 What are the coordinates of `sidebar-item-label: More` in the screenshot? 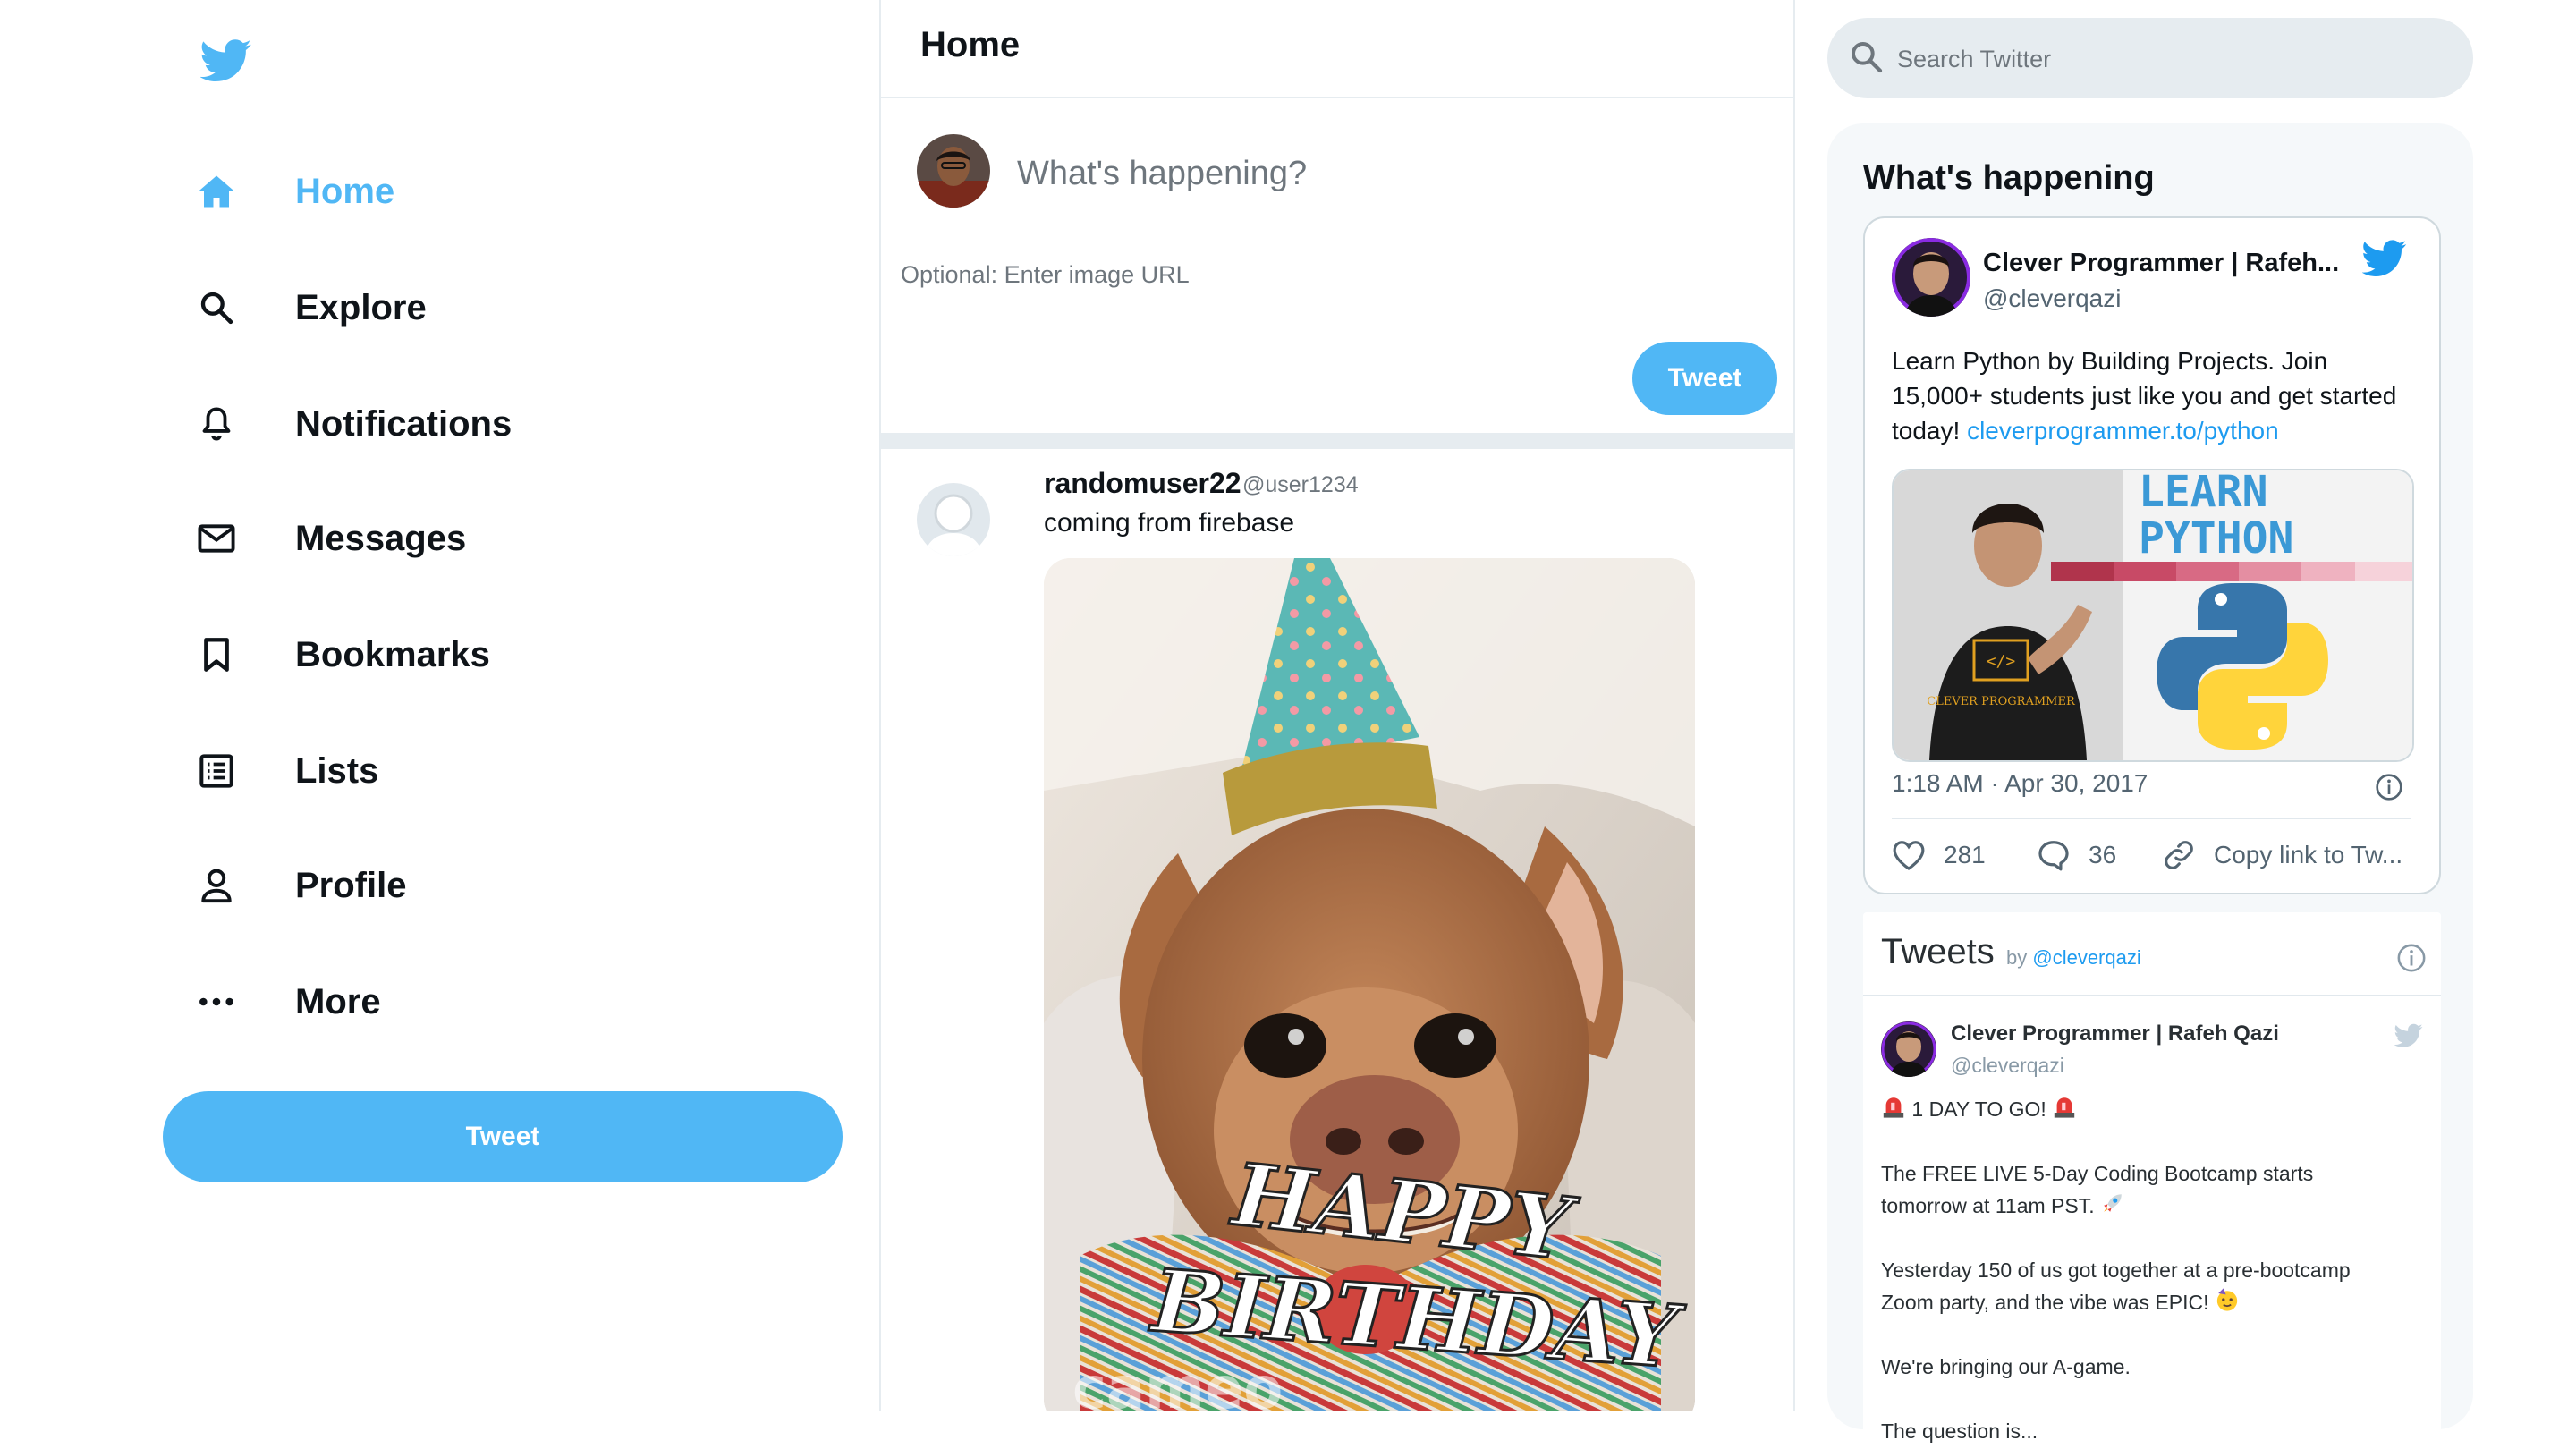 It's located at (338, 1001).